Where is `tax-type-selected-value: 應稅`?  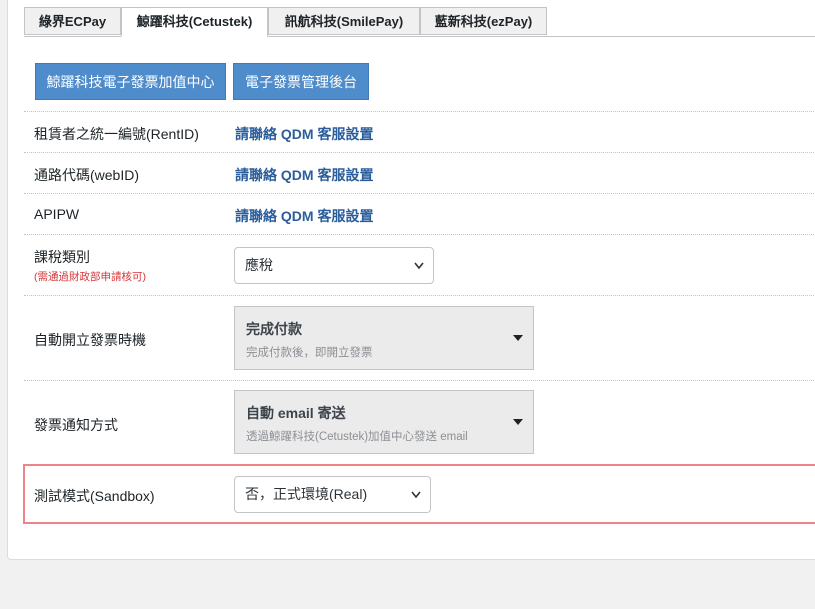 tax-type-selected-value: 應稅 is located at coordinates (259, 265).